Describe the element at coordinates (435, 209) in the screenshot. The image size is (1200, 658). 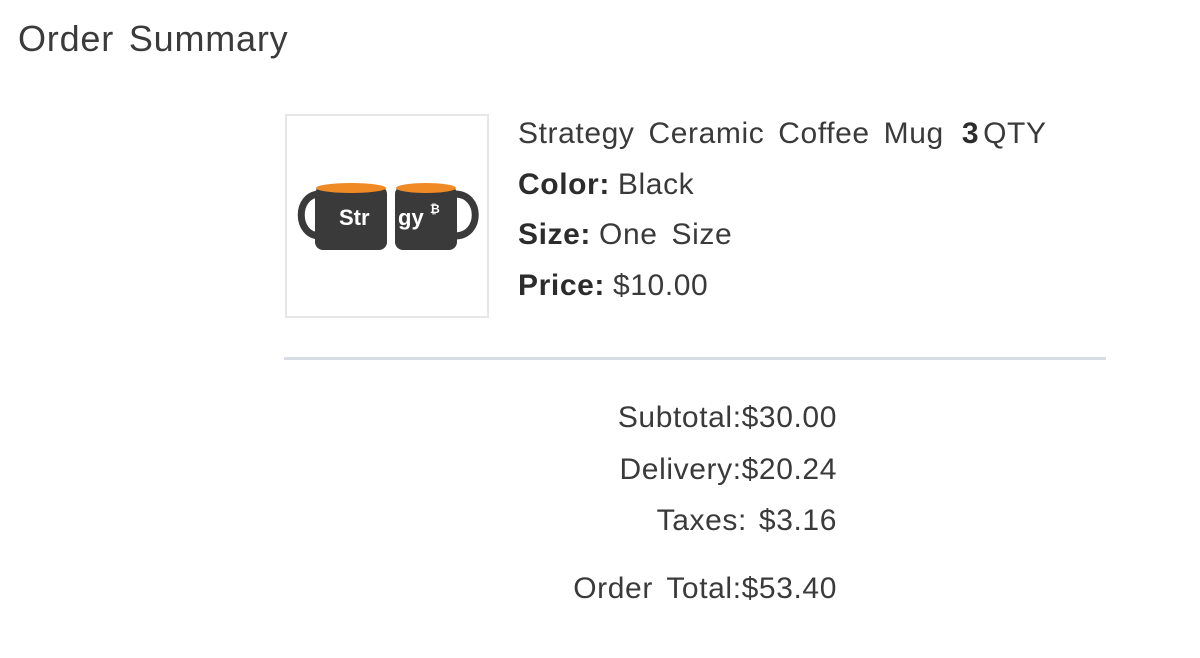
I see `bitcoin-icon: ₿` at that location.